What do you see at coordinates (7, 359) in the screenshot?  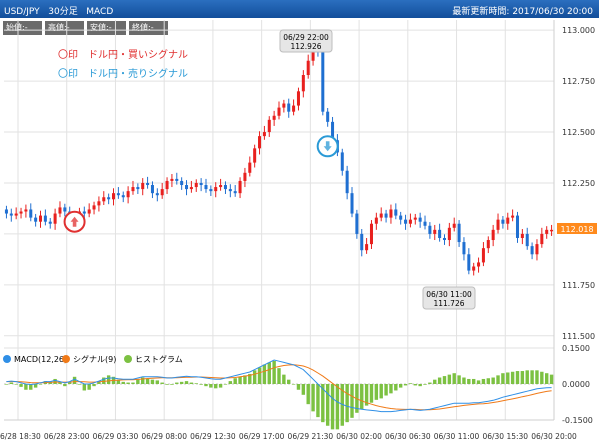 I see `macd-legend-dot` at bounding box center [7, 359].